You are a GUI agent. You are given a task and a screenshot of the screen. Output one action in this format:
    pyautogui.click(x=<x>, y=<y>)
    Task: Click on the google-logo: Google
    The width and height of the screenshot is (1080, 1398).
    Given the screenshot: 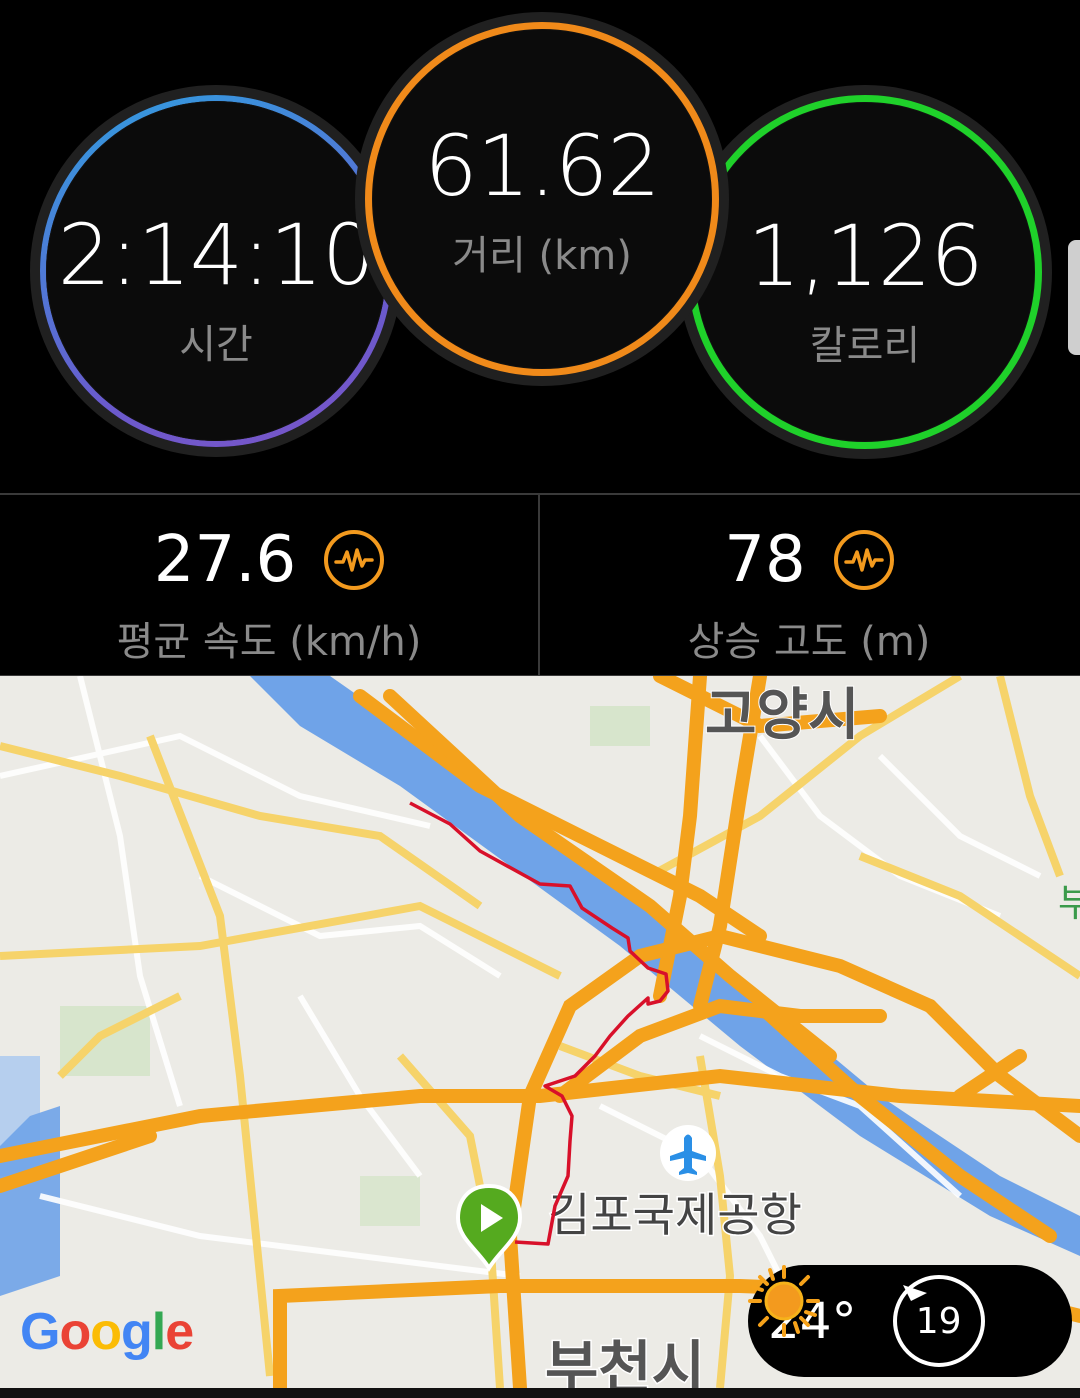 What is the action you would take?
    pyautogui.click(x=107, y=1332)
    